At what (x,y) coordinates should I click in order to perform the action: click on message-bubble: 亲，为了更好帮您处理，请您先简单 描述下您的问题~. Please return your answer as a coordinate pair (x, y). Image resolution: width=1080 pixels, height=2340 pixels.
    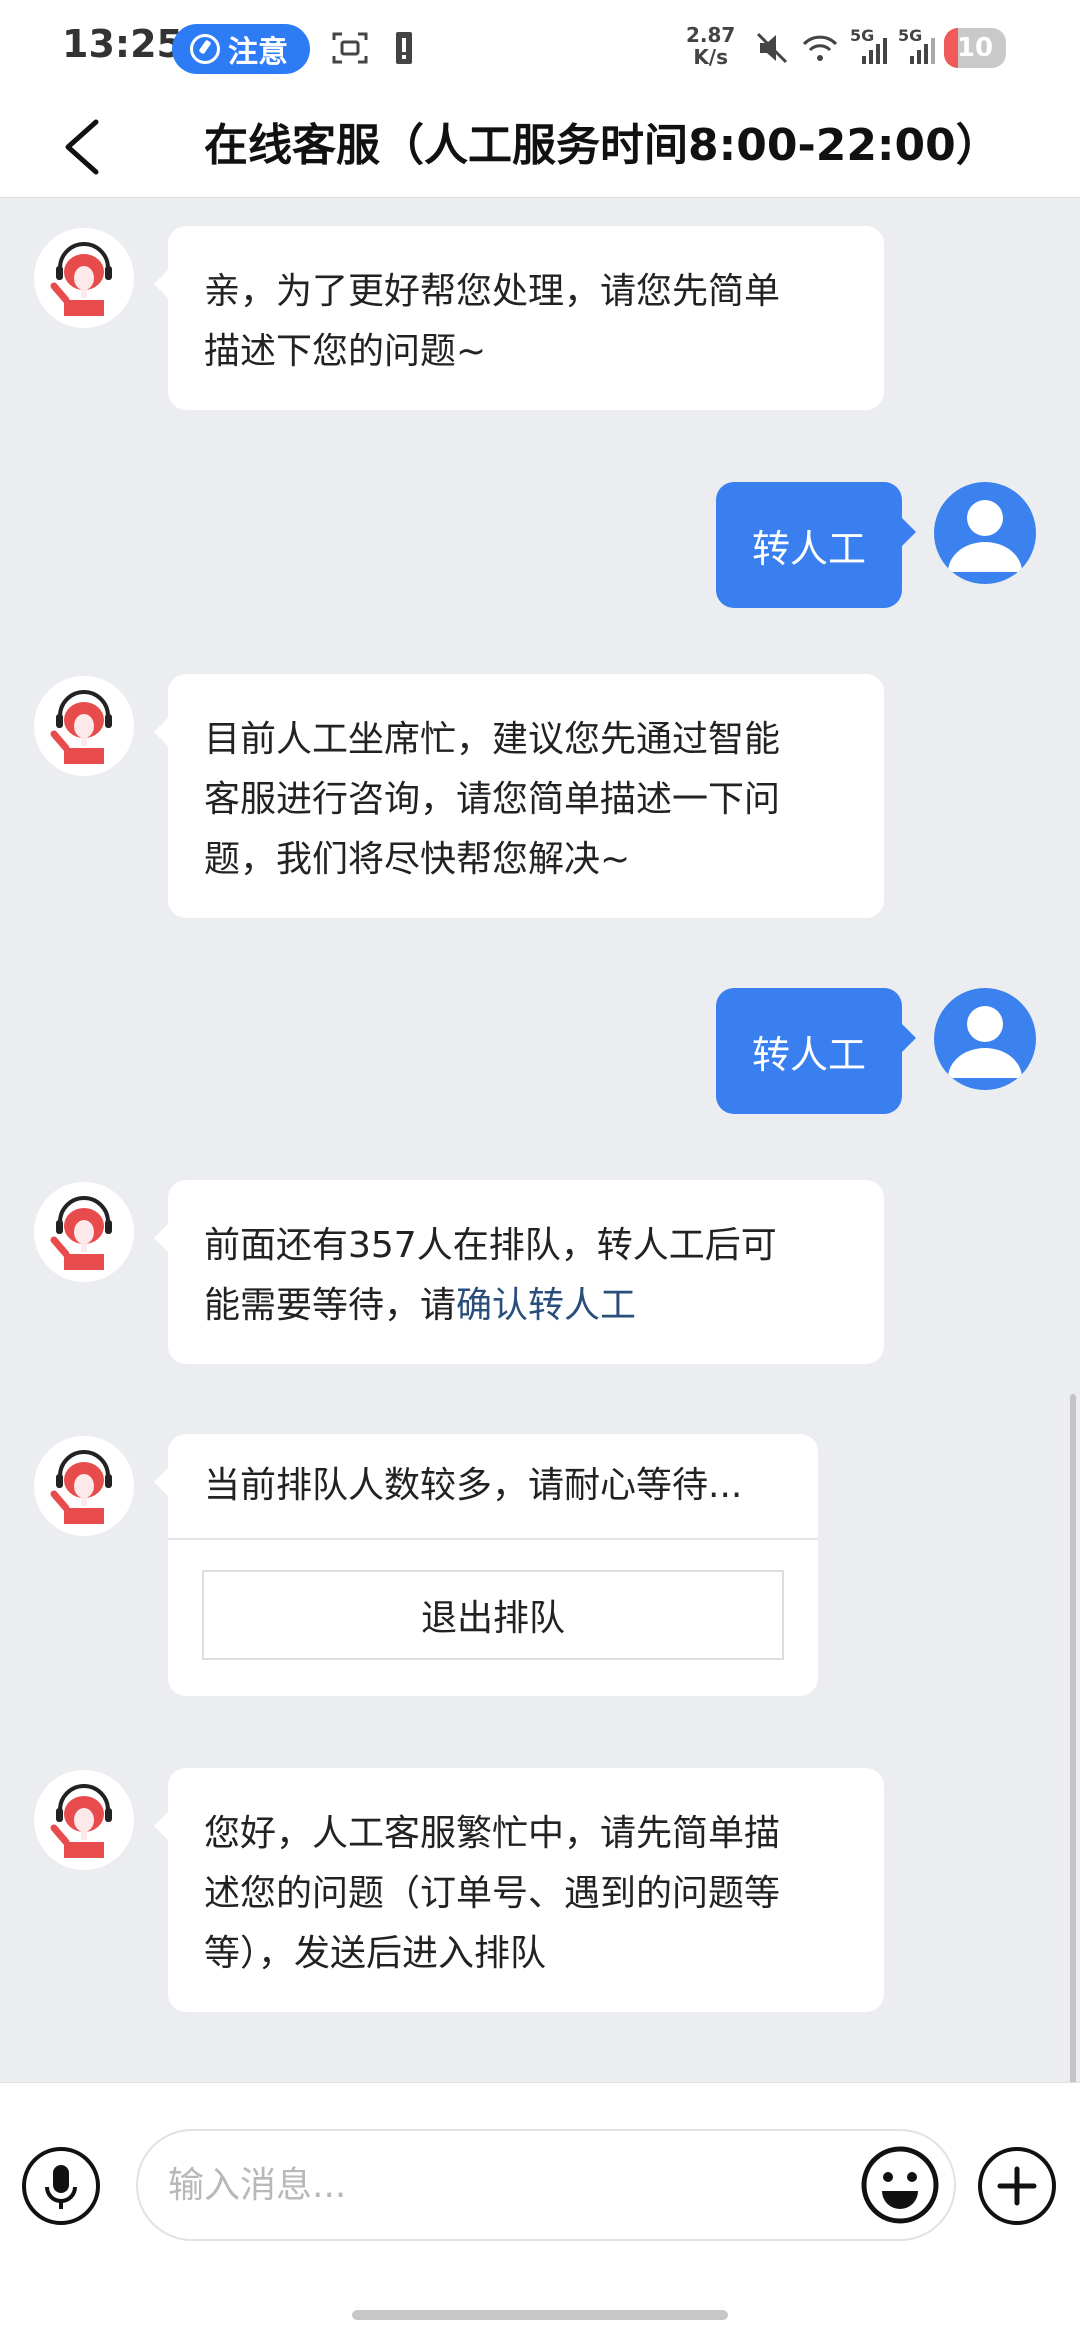
    Looking at the image, I should click on (519, 318).